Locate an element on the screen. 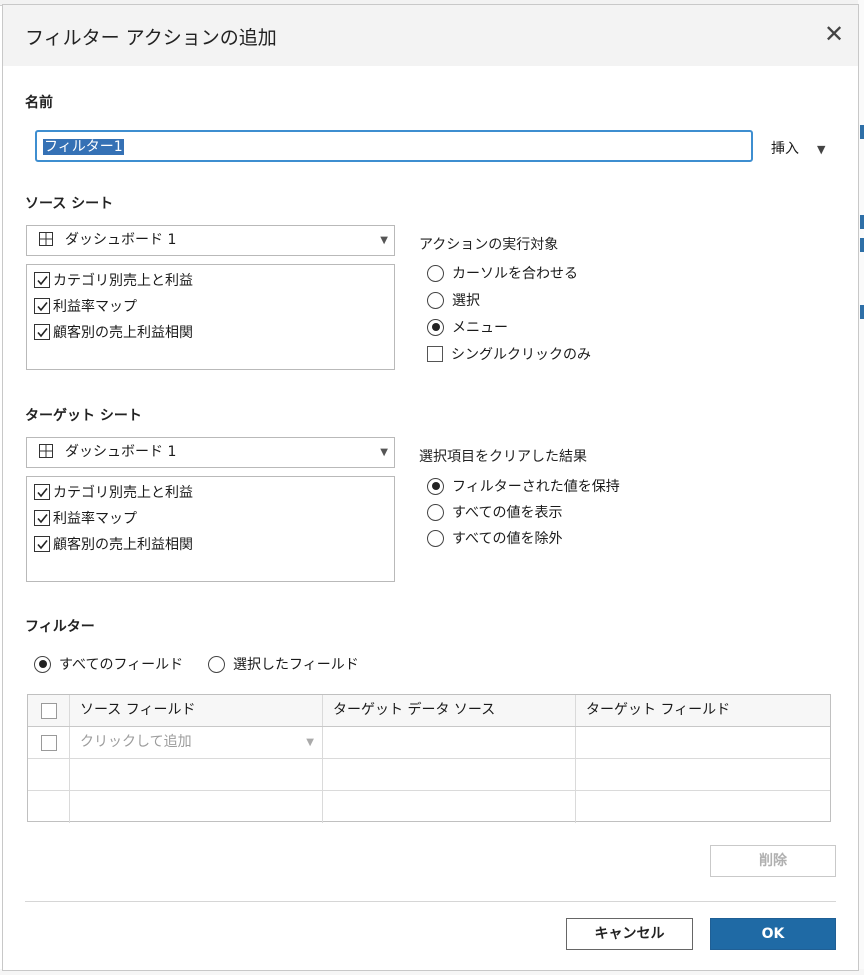  target-dashboard-select: ダッシュボード 1 ▼ is located at coordinates (210, 452).